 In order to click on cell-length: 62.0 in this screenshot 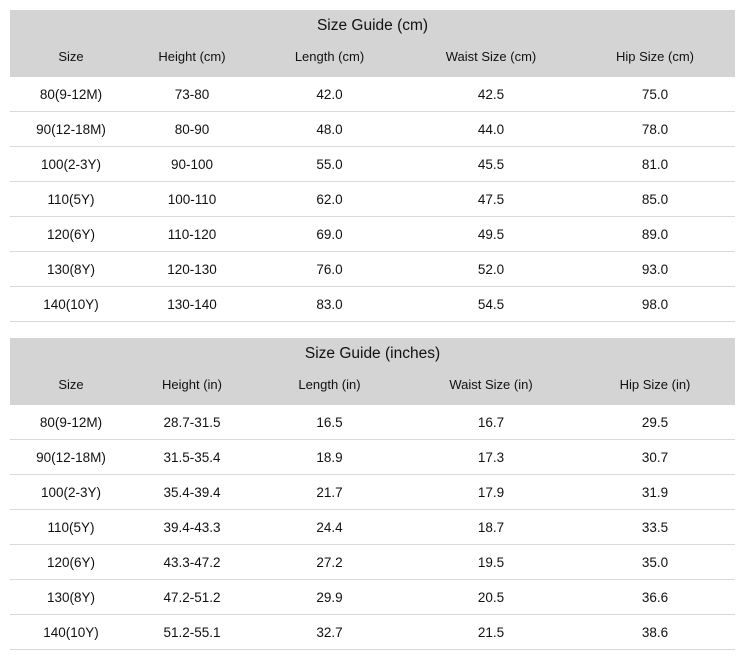, I will do `click(329, 199)`.